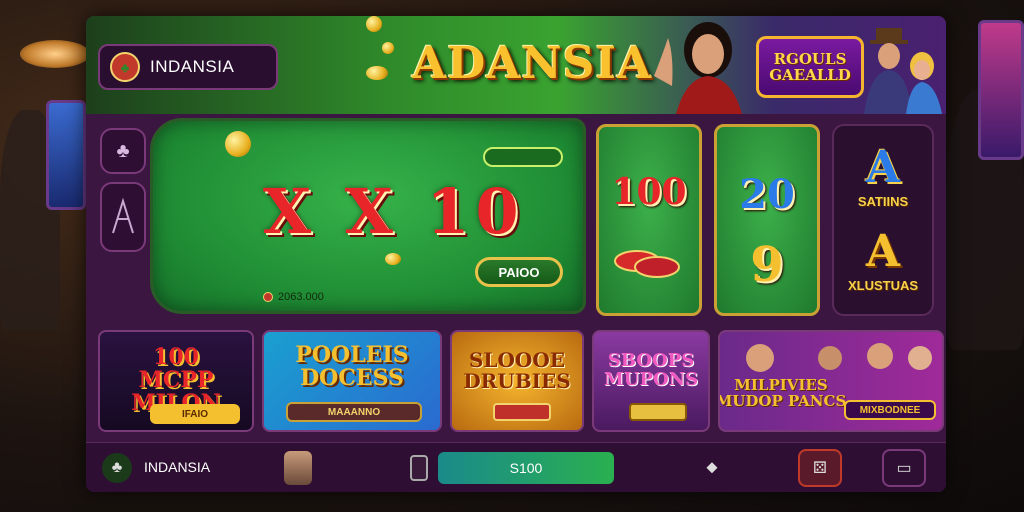  I want to click on letter-bottom: A, so click(883, 251).